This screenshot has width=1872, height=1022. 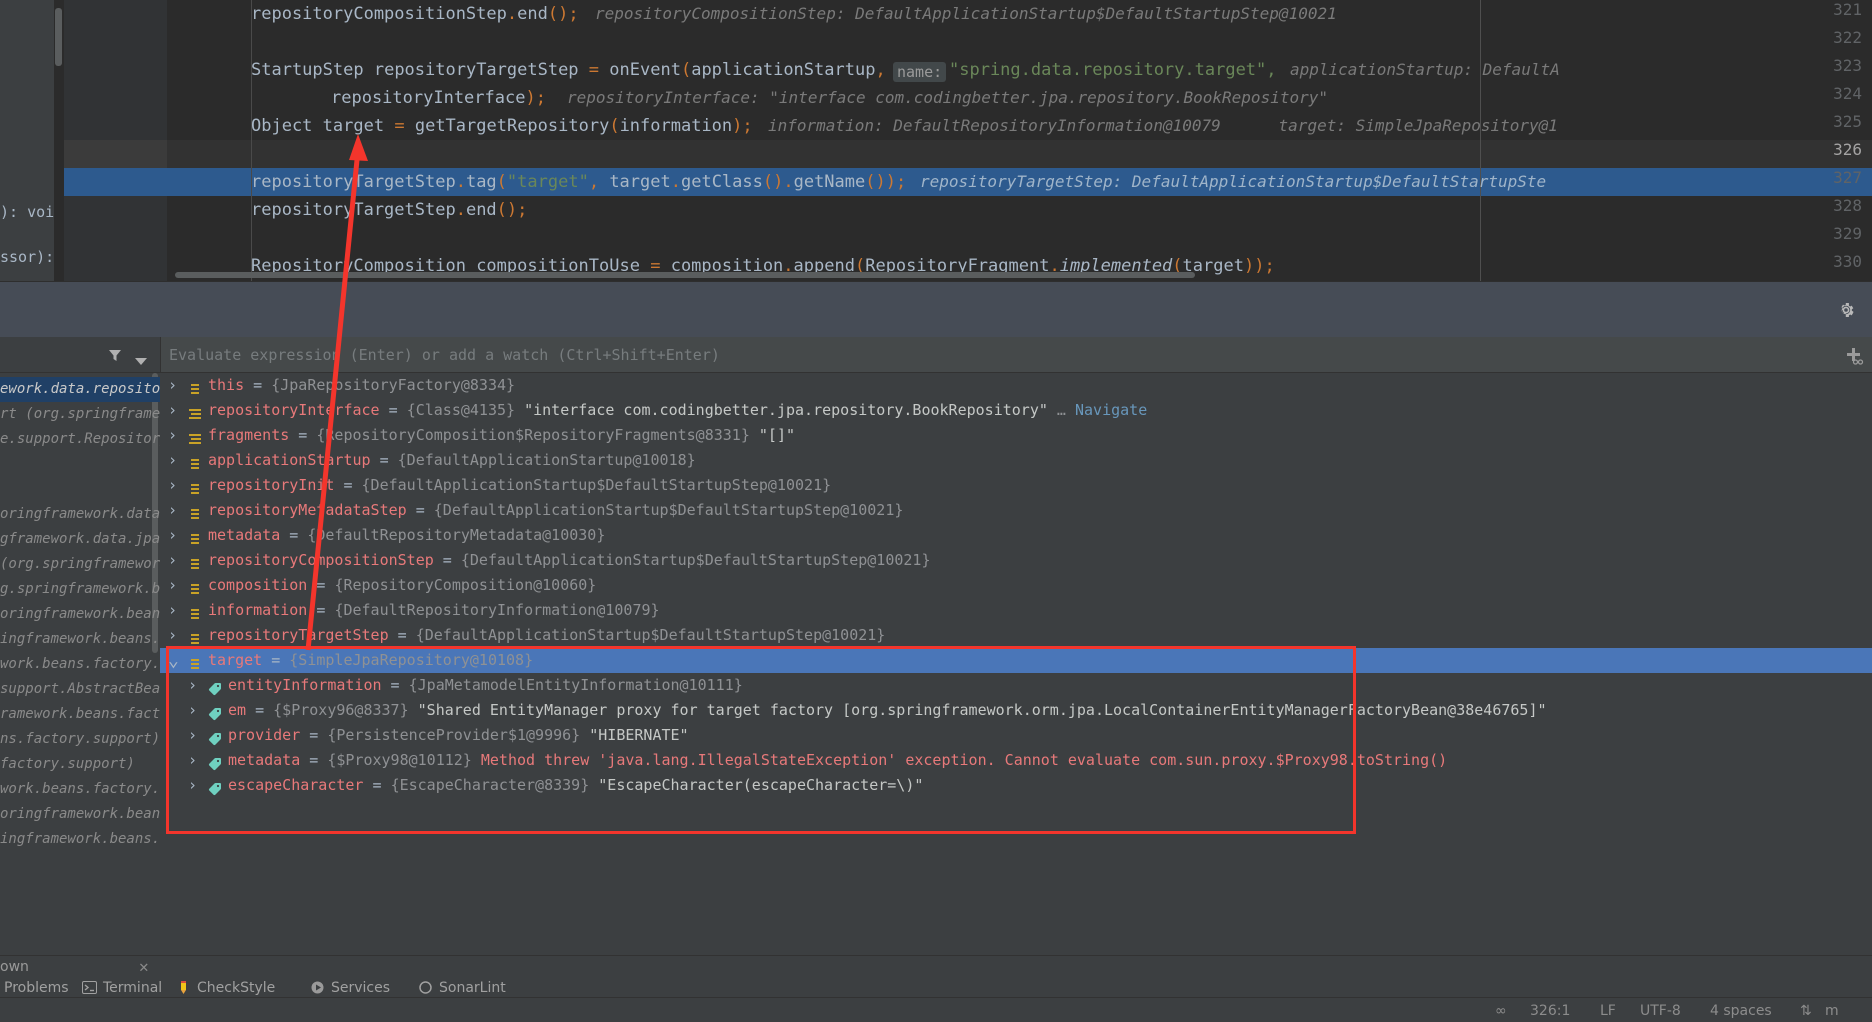 What do you see at coordinates (80, 439) in the screenshot?
I see `frame-row: e.support.RepositoryF` at bounding box center [80, 439].